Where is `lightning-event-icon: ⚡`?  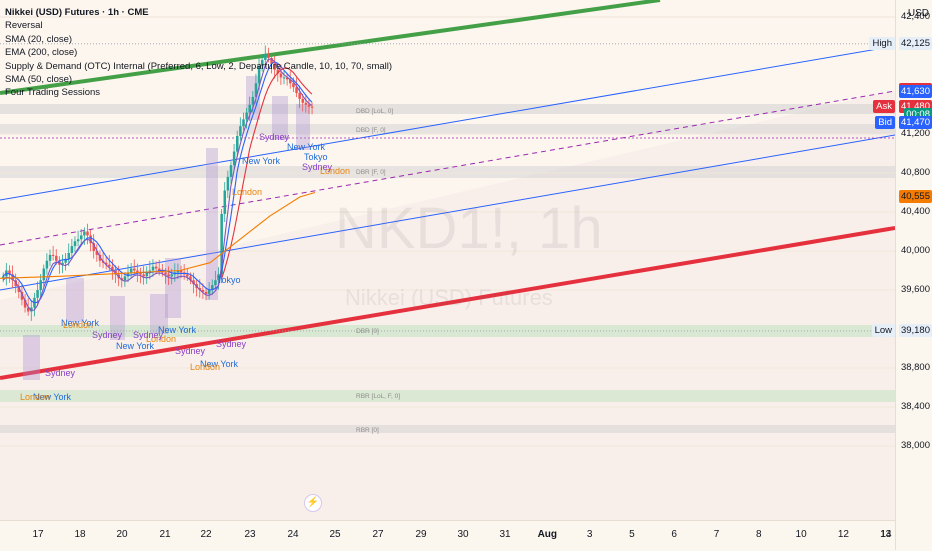
lightning-event-icon: ⚡ is located at coordinates (313, 503).